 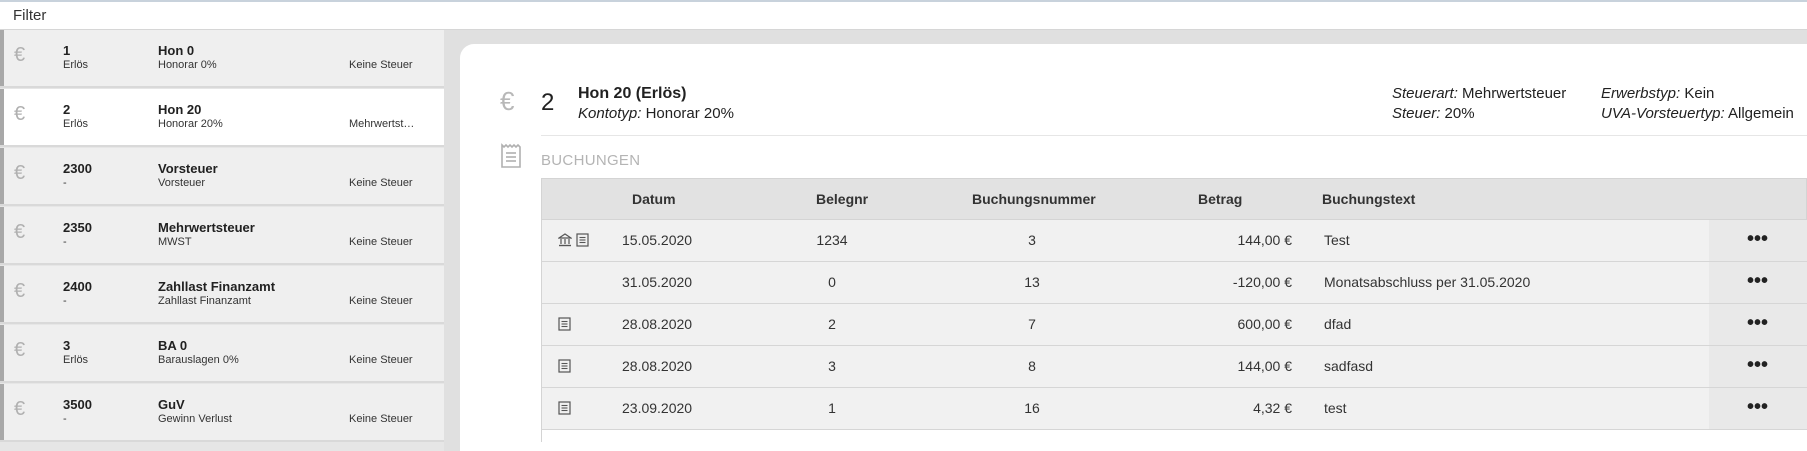 I want to click on detail-kontotyp: Kontotyp: Honorar 20%, so click(x=656, y=113).